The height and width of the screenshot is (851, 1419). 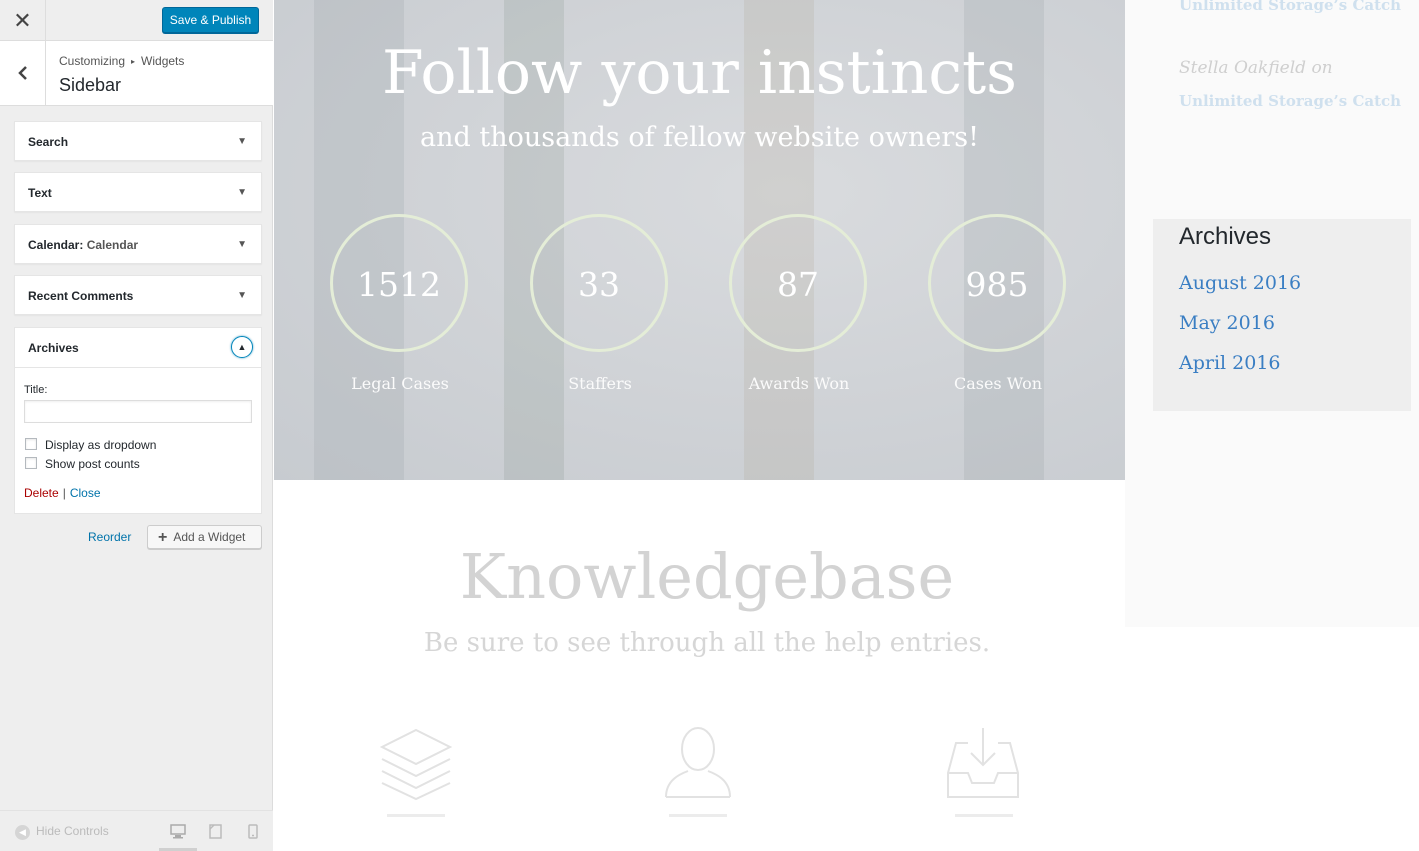 What do you see at coordinates (399, 283) in the screenshot?
I see `stat-value: 1512` at bounding box center [399, 283].